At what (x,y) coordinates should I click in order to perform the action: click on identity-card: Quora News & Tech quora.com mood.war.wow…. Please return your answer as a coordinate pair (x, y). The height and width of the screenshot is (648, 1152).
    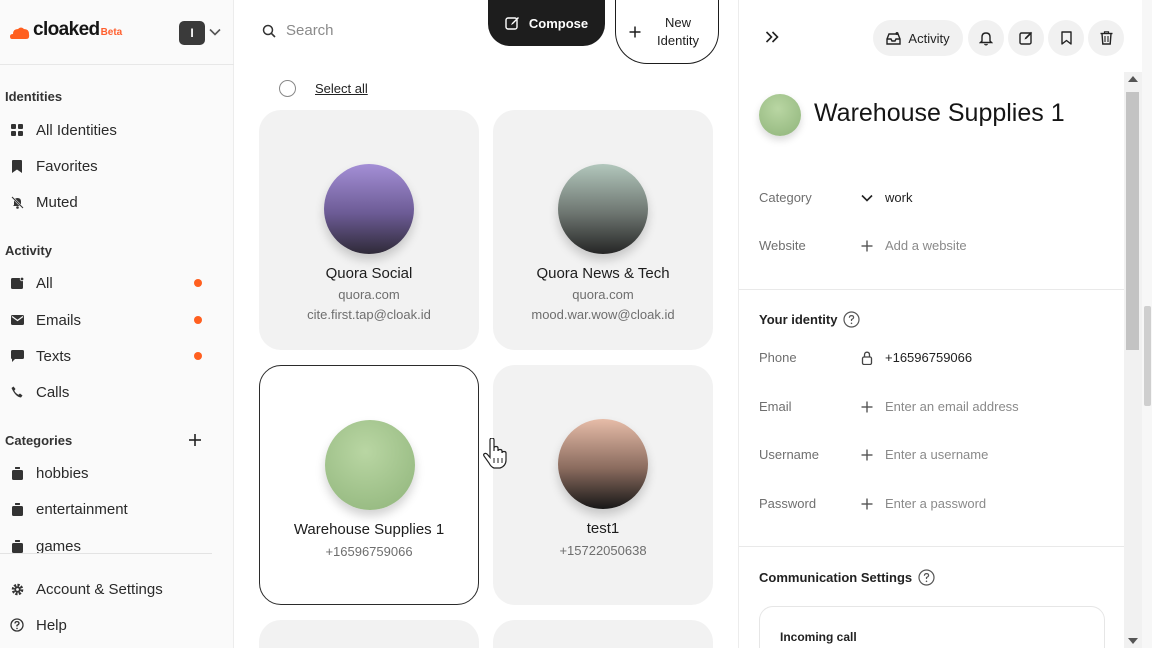
    Looking at the image, I should click on (603, 230).